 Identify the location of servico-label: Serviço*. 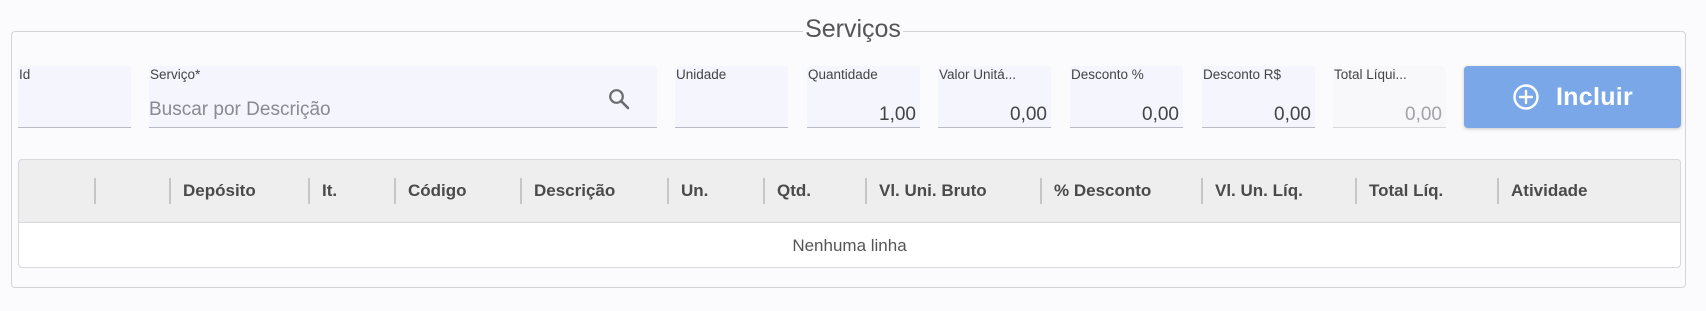
(175, 74).